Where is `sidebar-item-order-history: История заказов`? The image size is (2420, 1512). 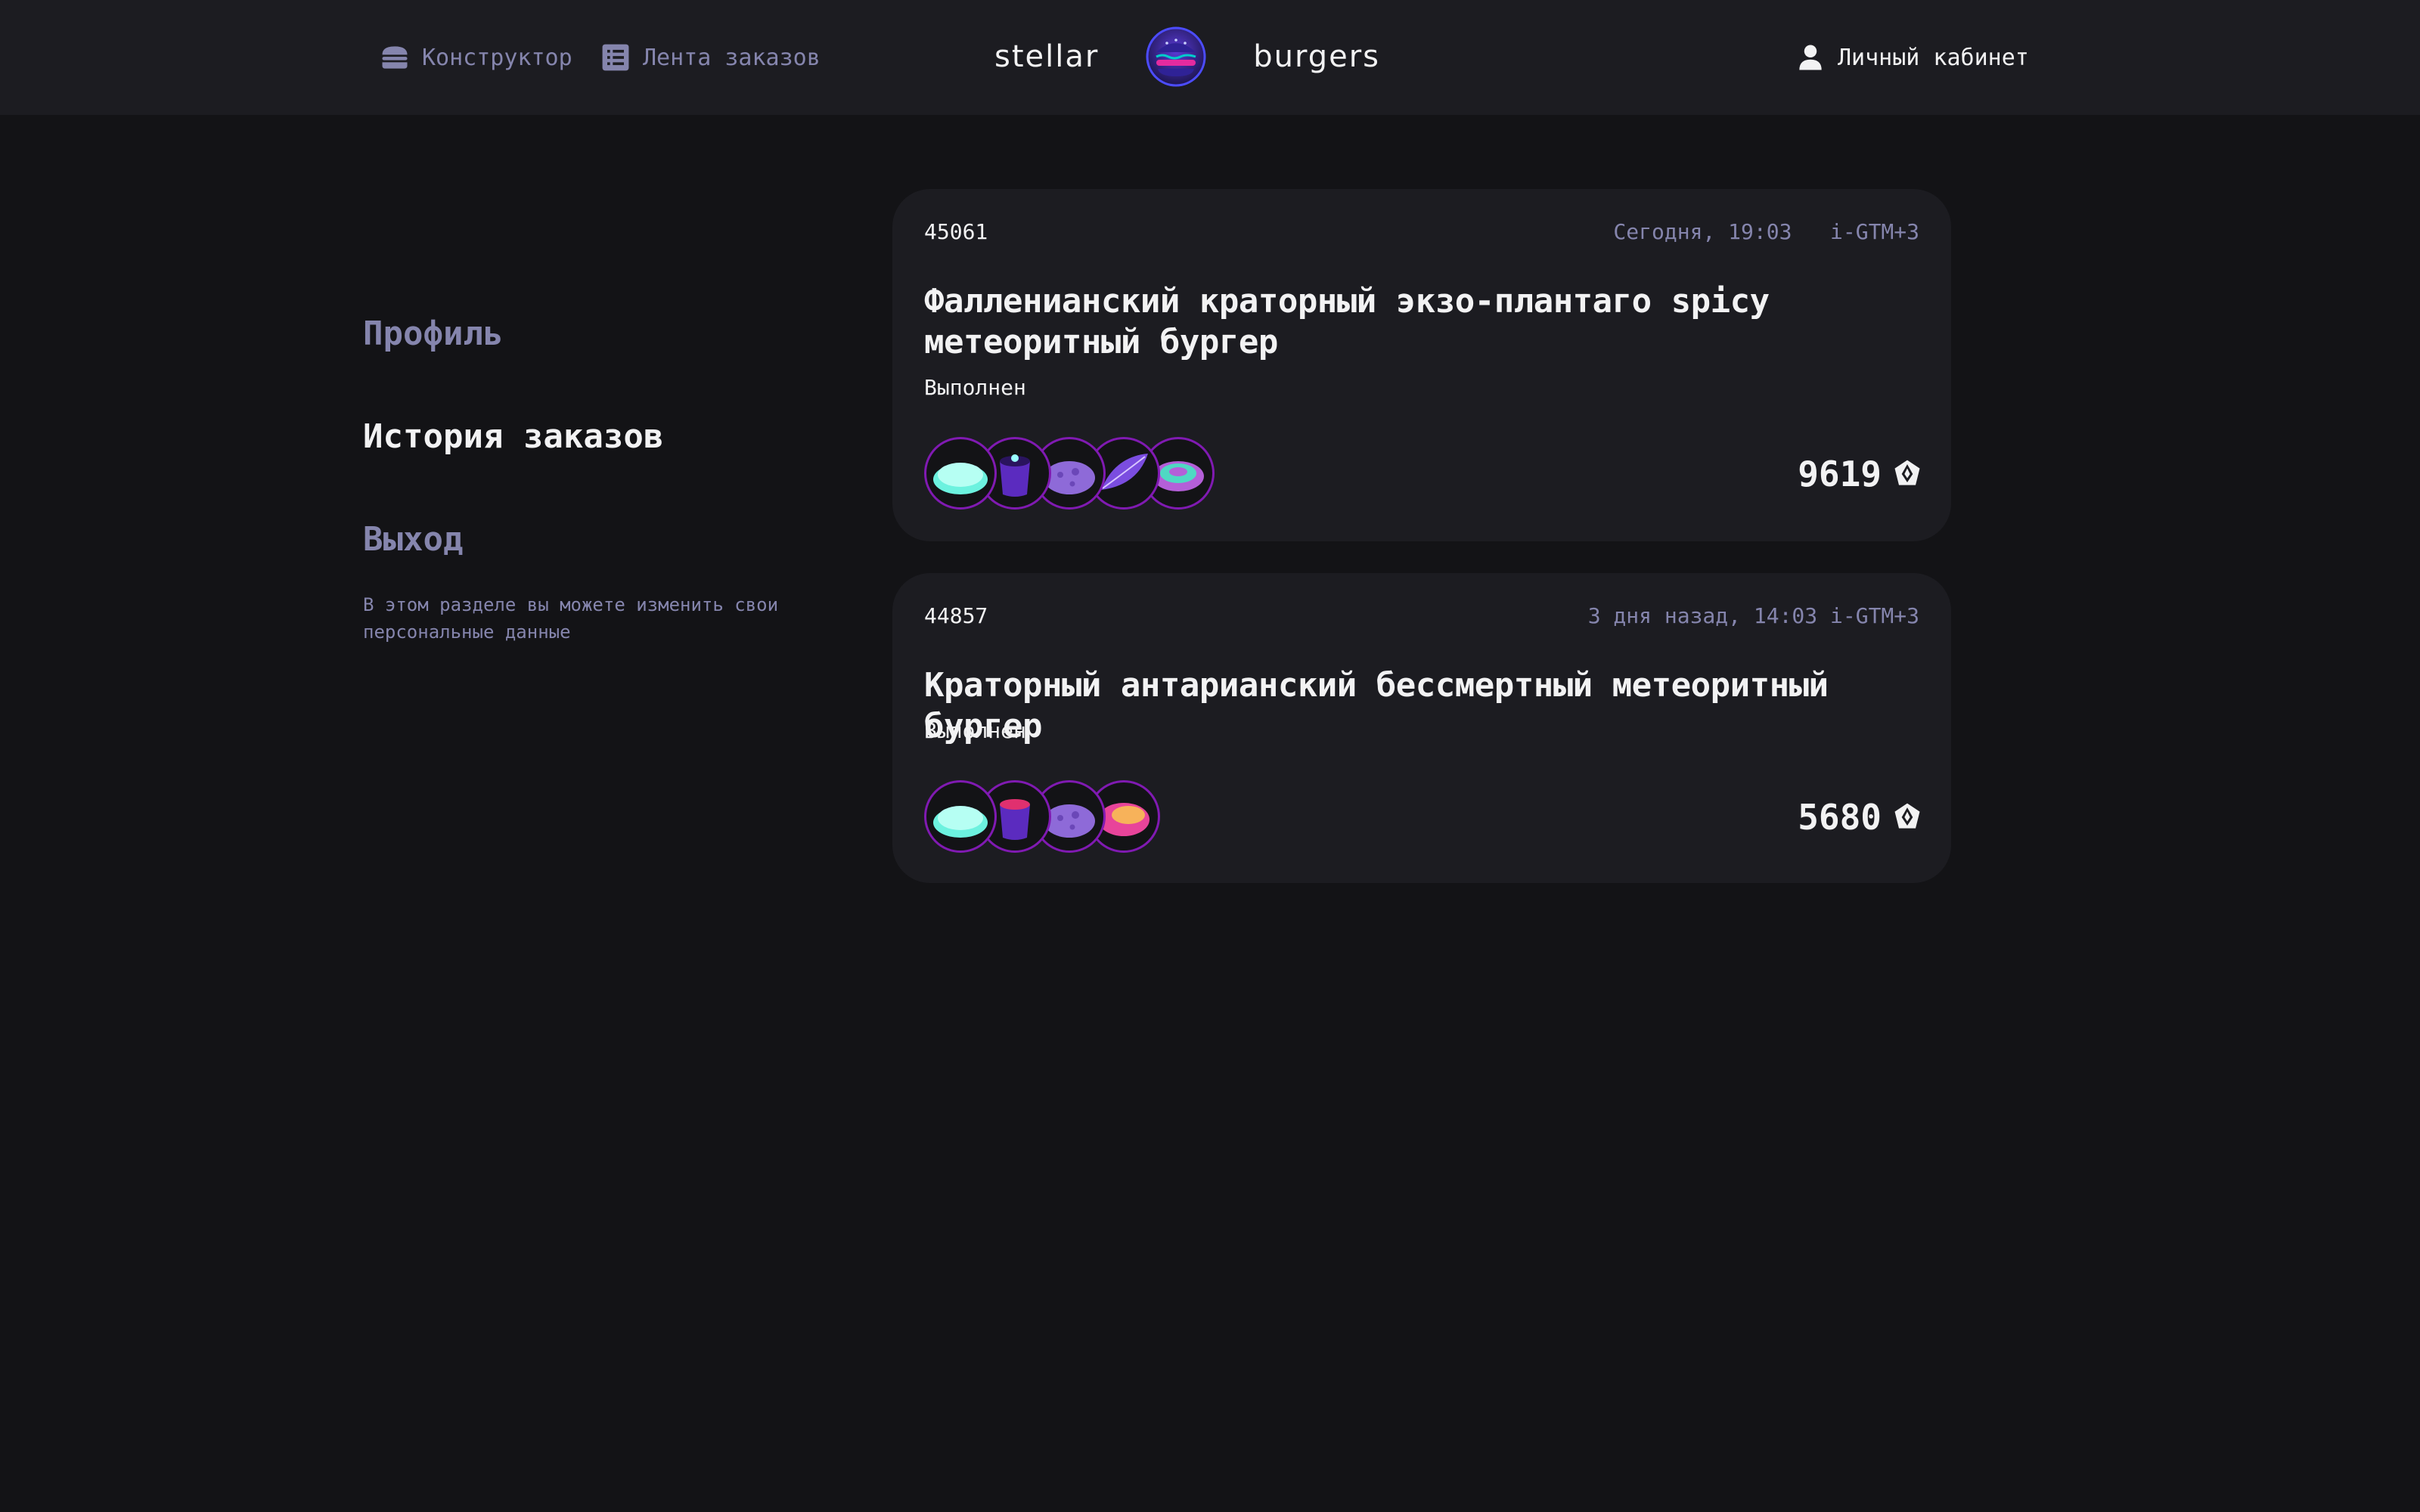
sidebar-item-order-history: История заказов is located at coordinates (513, 436).